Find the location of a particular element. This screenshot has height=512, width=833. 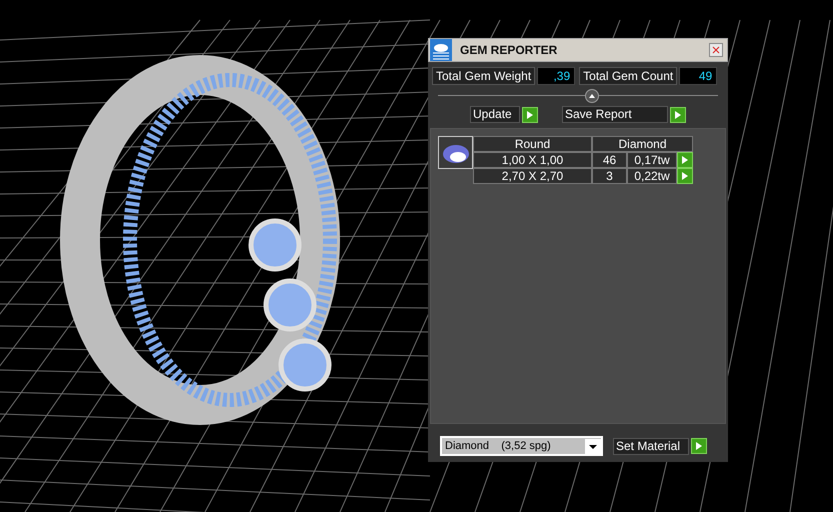

close-button is located at coordinates (716, 50).